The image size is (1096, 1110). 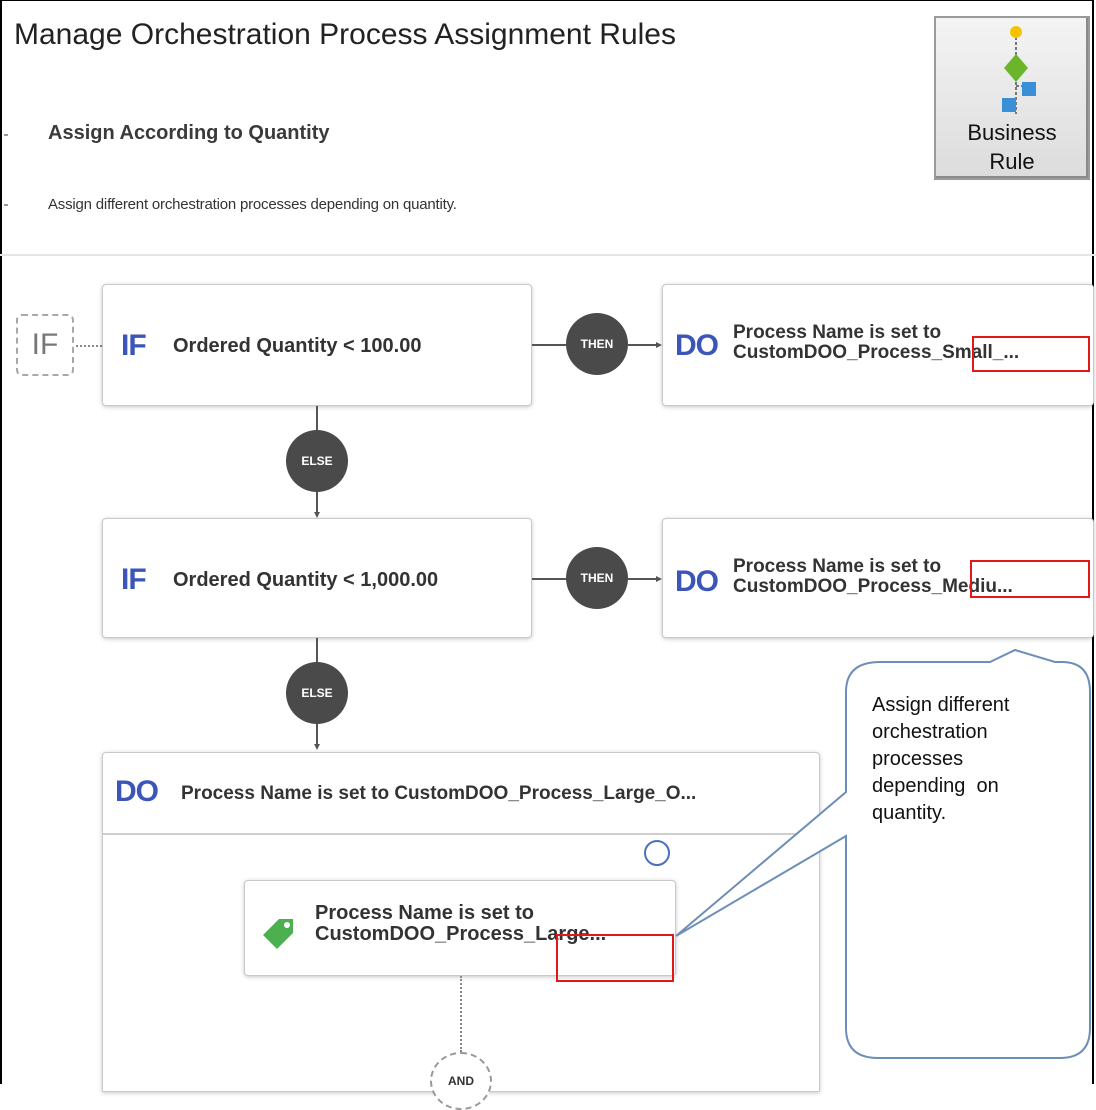 What do you see at coordinates (909, 813) in the screenshot?
I see `callout-line: quantity.` at bounding box center [909, 813].